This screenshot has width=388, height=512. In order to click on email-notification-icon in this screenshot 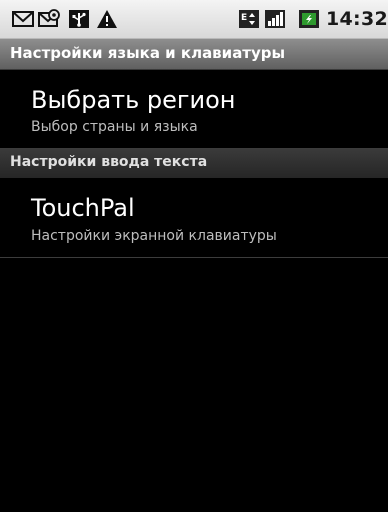, I will do `click(49, 18)`.